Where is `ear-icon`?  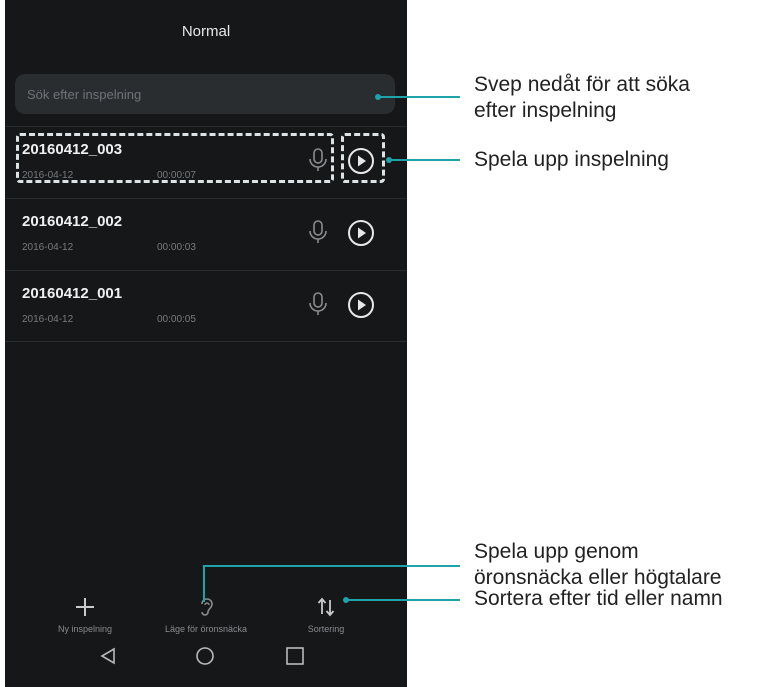
ear-icon is located at coordinates (207, 607).